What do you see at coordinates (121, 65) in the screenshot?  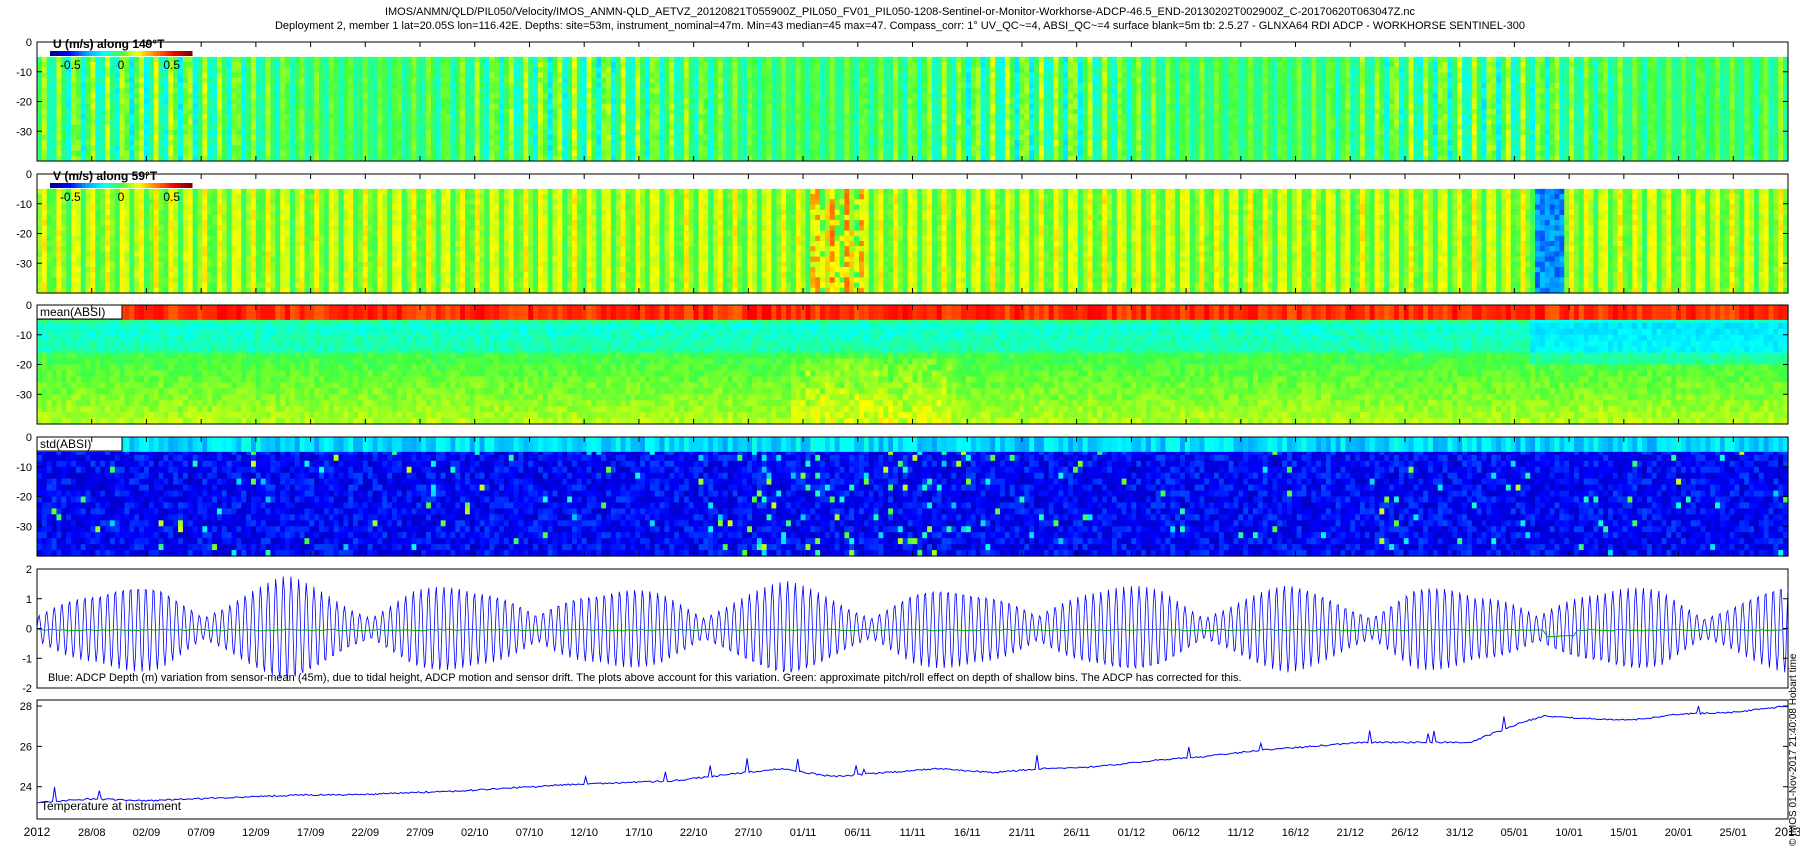 I see `panel1-colorbar-tick: 0` at bounding box center [121, 65].